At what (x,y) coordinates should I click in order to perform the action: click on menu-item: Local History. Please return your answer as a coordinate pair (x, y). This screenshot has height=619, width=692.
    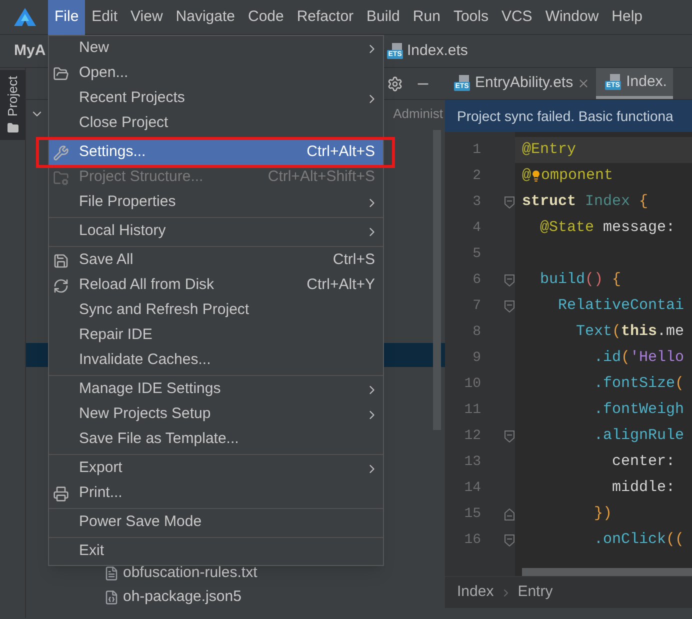
    Looking at the image, I should click on (216, 231).